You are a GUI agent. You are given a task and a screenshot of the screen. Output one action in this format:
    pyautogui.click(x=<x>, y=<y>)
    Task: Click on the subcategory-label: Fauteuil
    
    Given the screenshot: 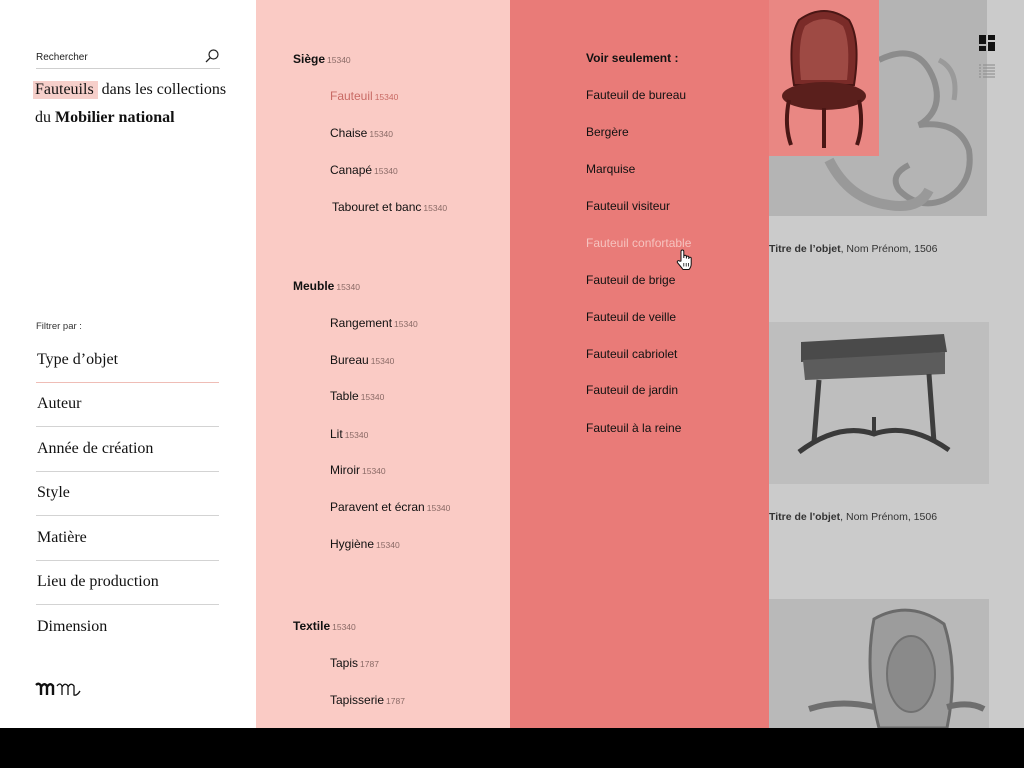 What is the action you would take?
    pyautogui.click(x=351, y=96)
    